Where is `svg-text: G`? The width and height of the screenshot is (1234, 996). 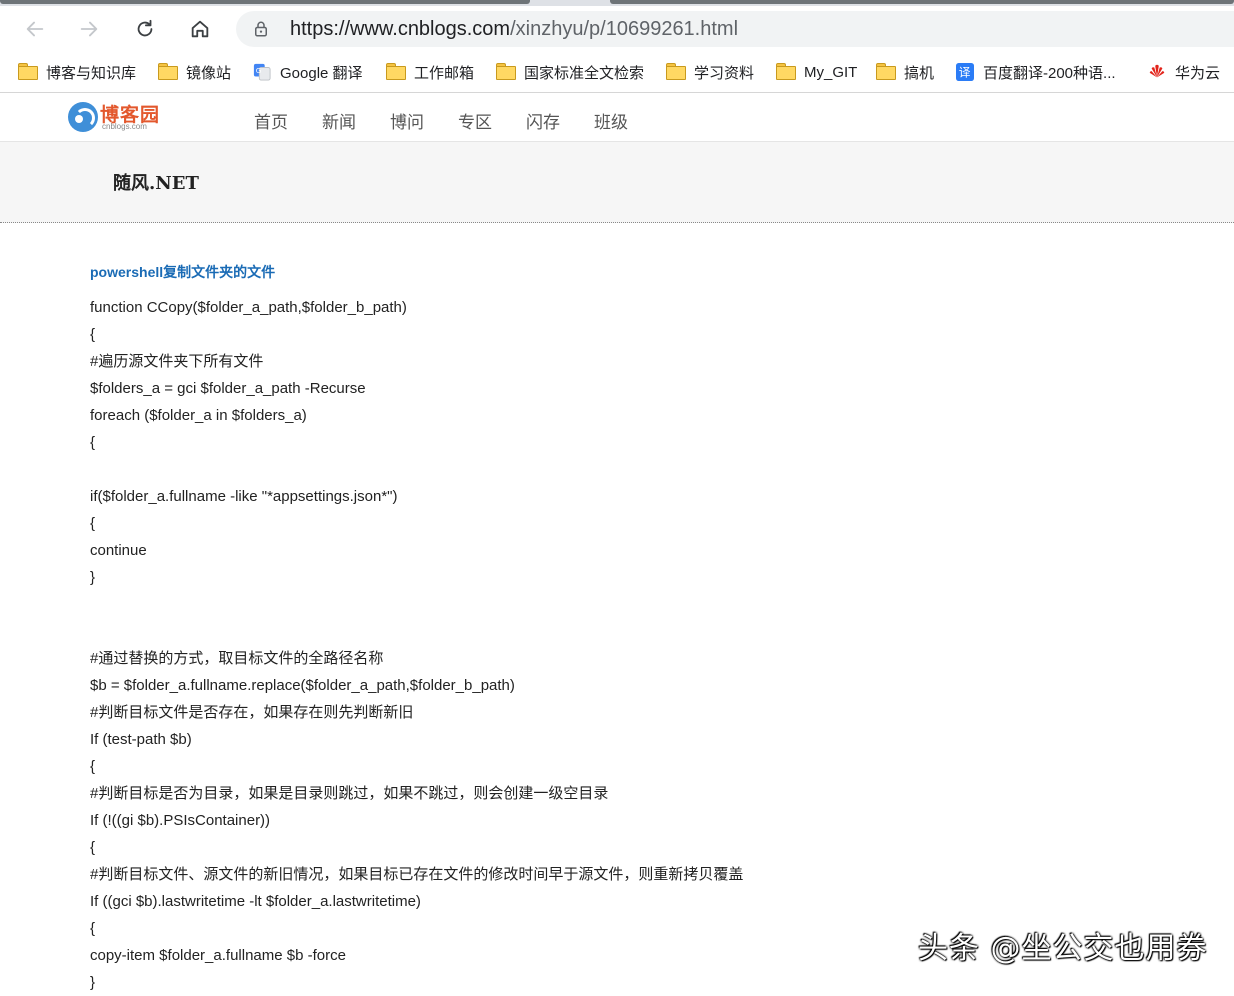
svg-text: G is located at coordinates (259, 70).